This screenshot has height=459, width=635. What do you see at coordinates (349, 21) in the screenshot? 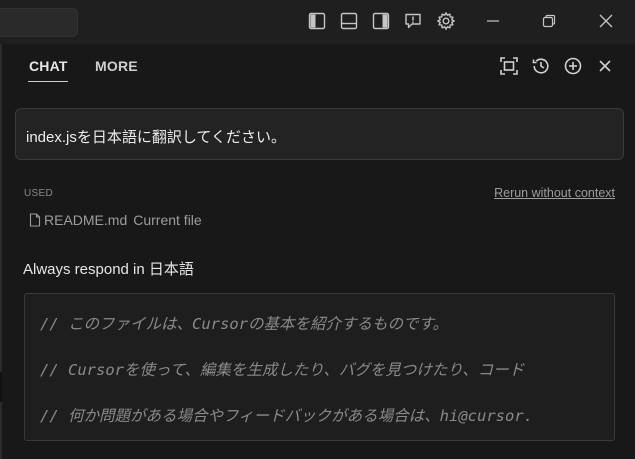
I see `toggle-panel-icon` at bounding box center [349, 21].